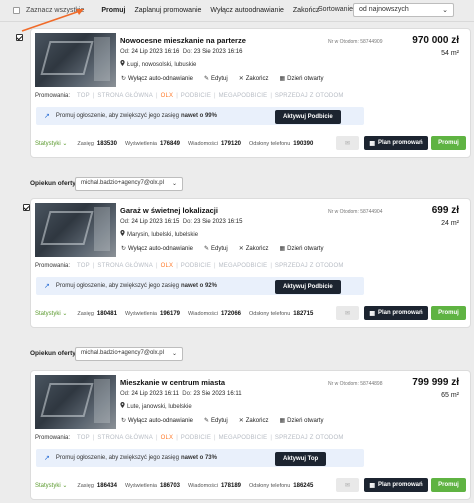 Image resolution: width=474 pixels, height=503 pixels. What do you see at coordinates (170, 313) in the screenshot?
I see `stat-value: 196179` at bounding box center [170, 313].